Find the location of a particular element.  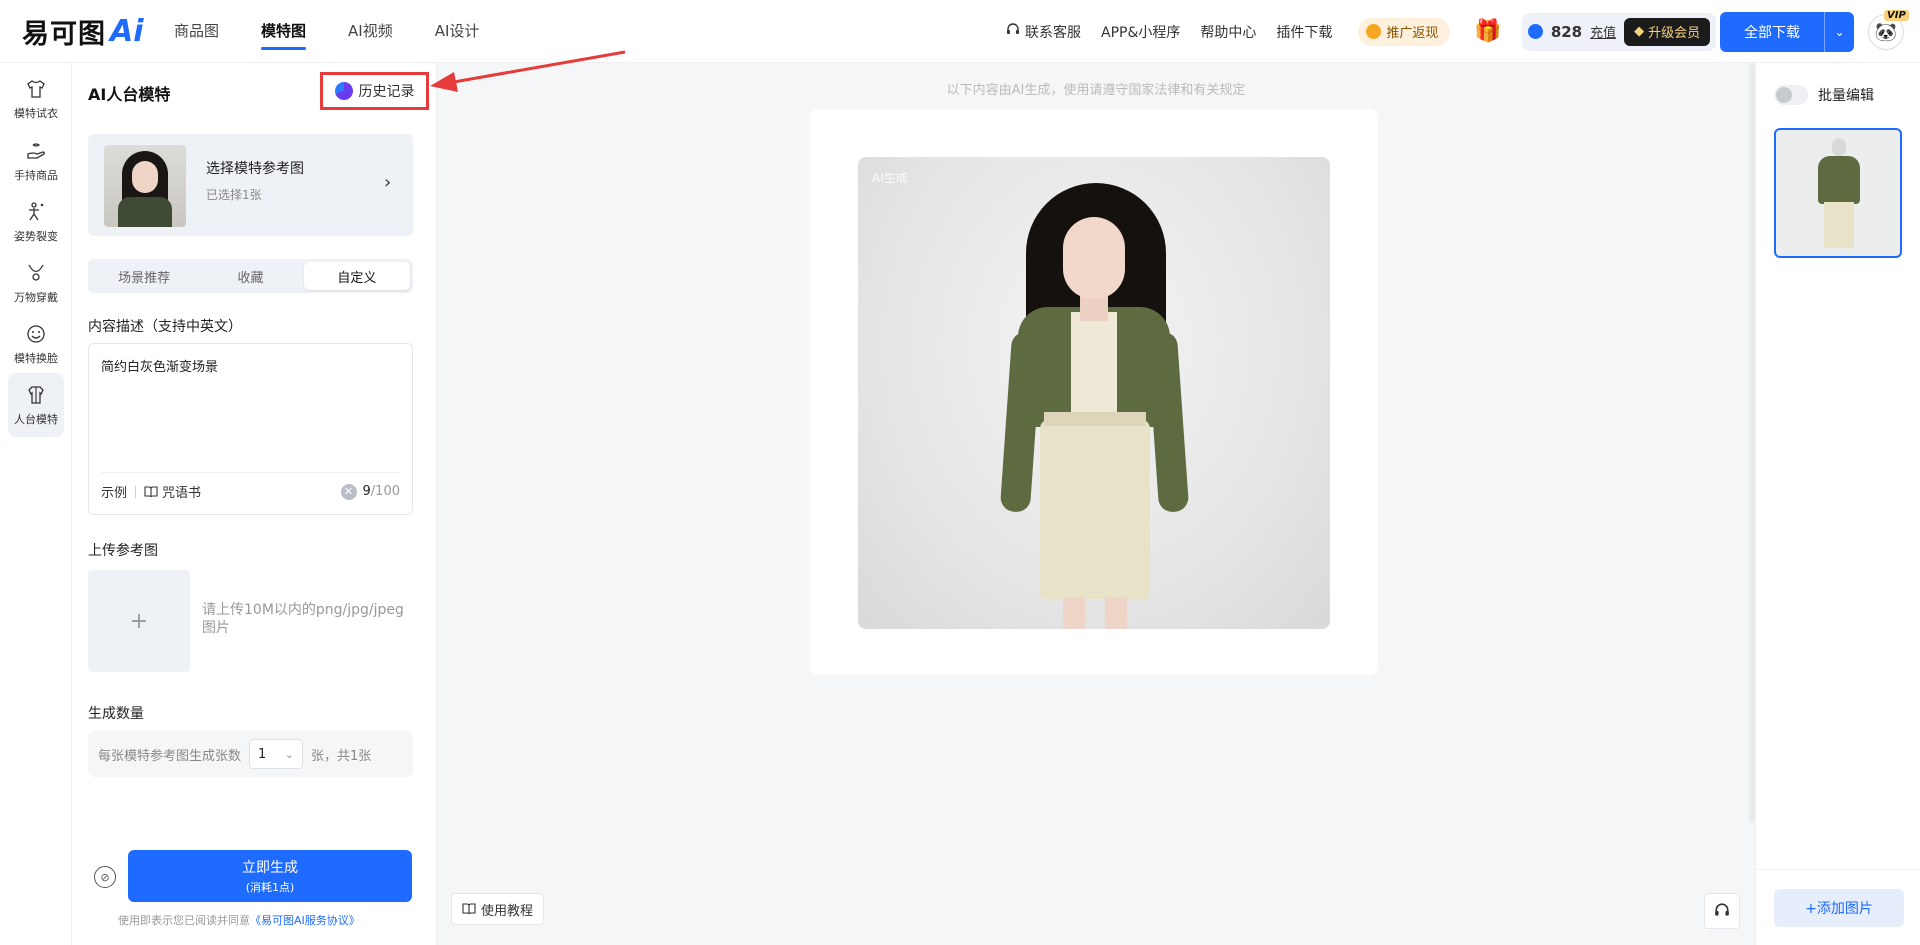

upload-label: 上传参考图 is located at coordinates (123, 551).